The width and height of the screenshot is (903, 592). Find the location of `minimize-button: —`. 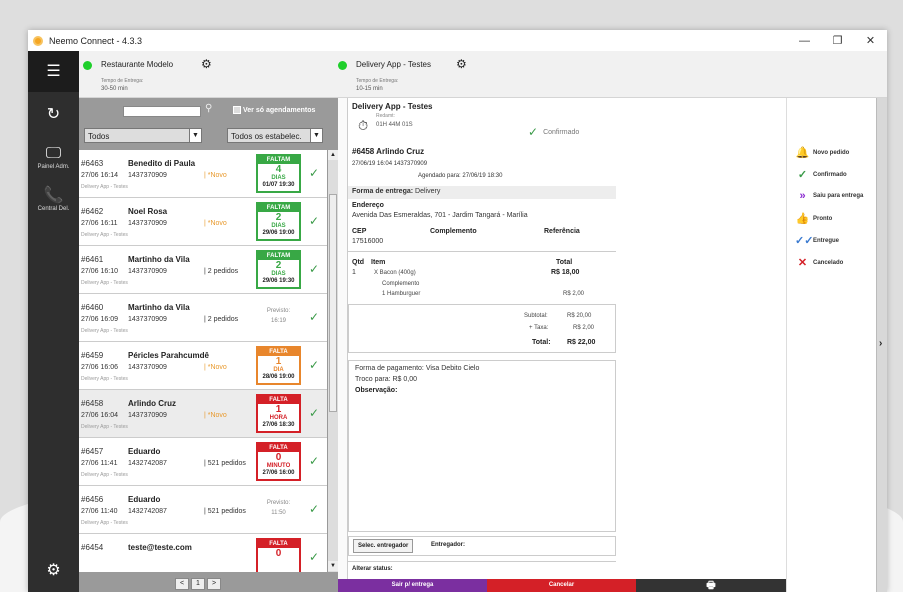

minimize-button: — is located at coordinates (804, 40).